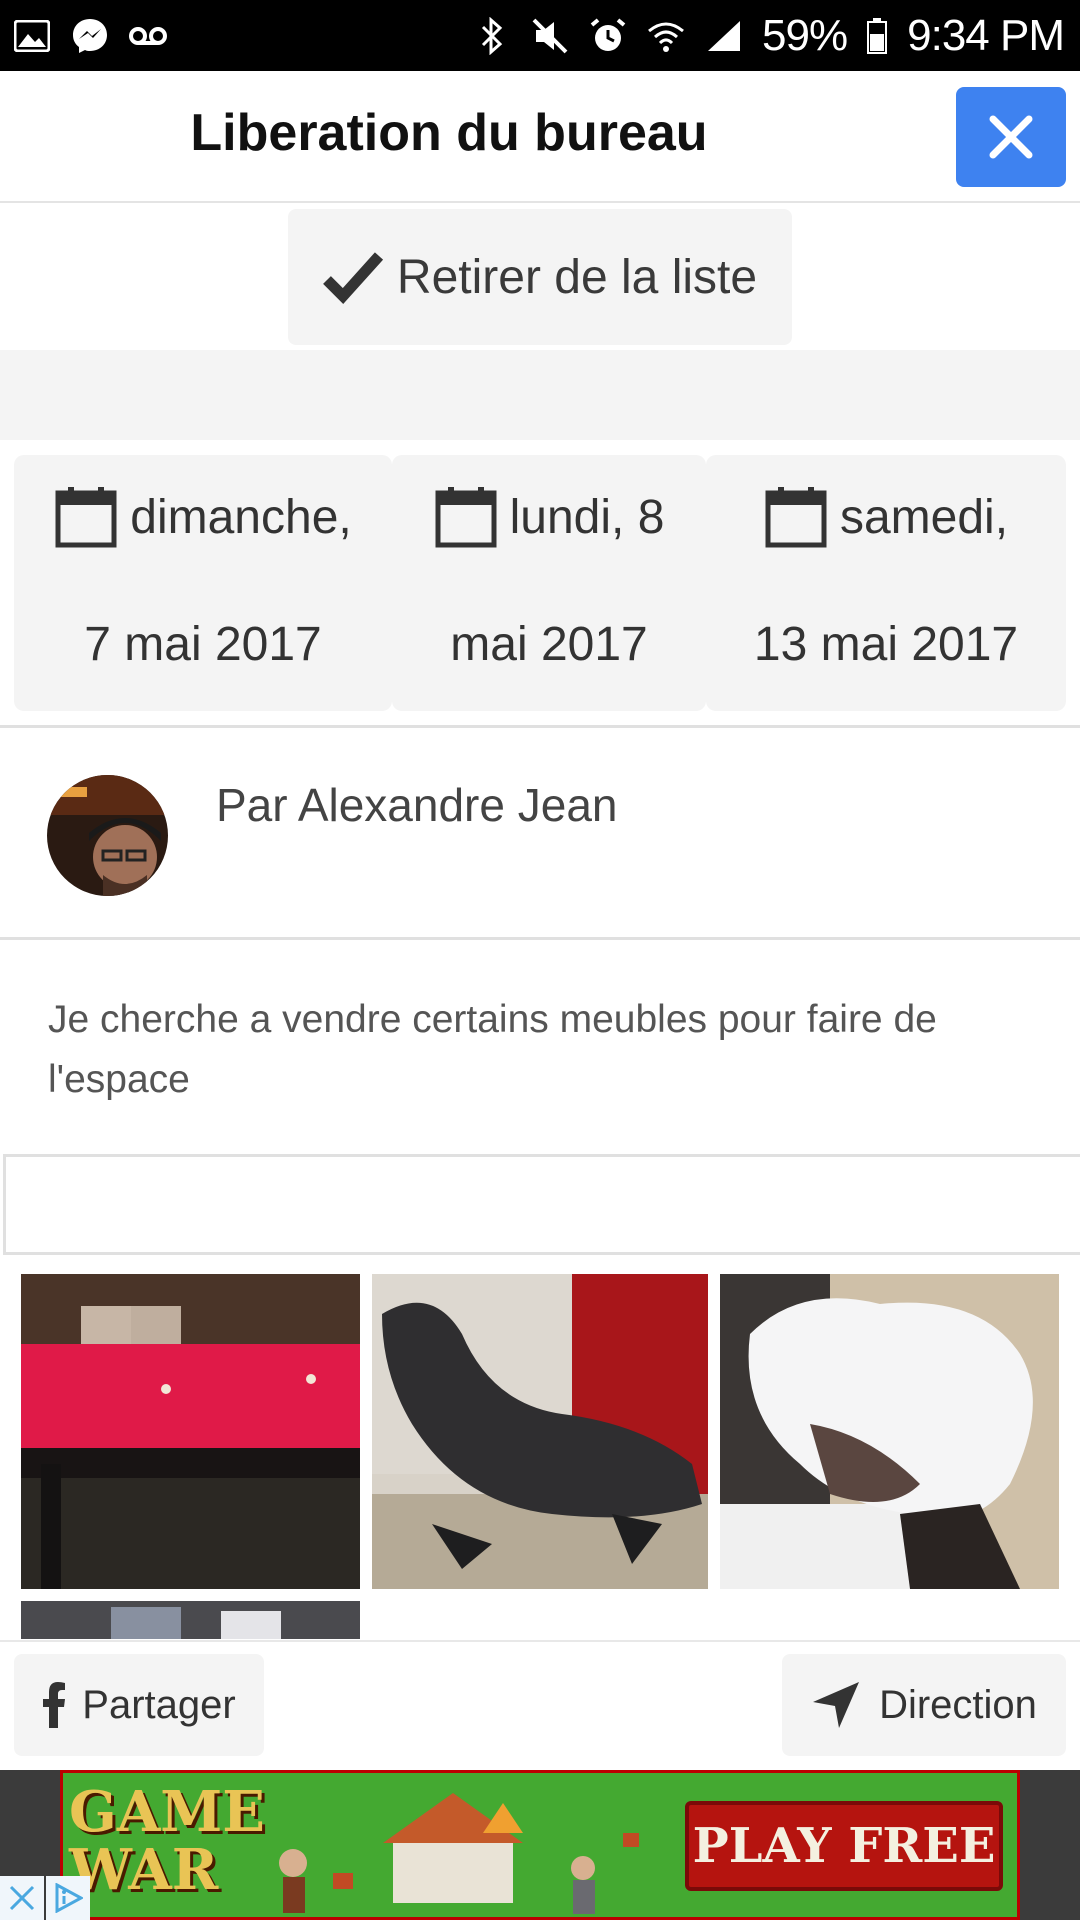  What do you see at coordinates (844, 1846) in the screenshot?
I see `ad-play-button: PLAY FREE` at bounding box center [844, 1846].